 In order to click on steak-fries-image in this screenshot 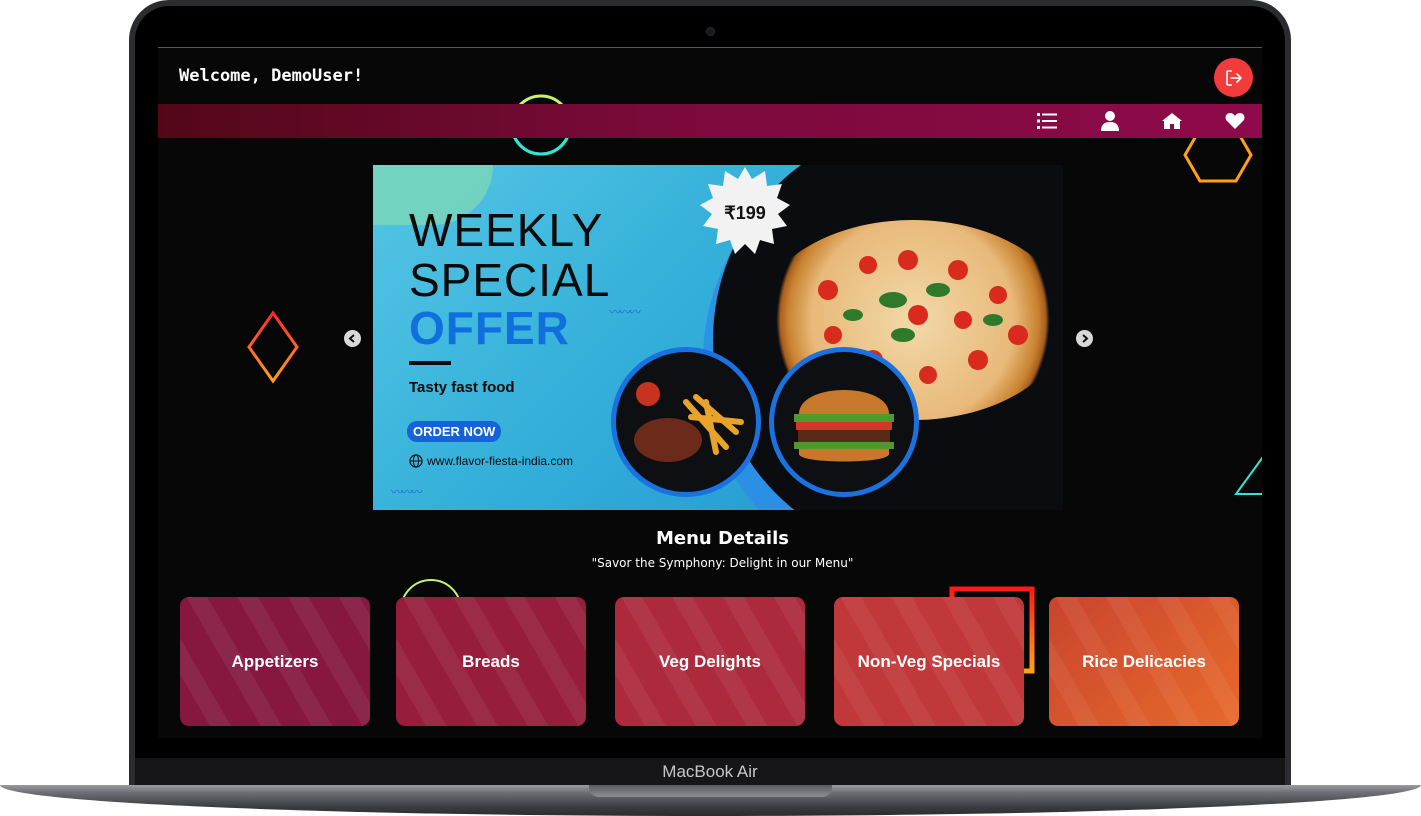, I will do `click(686, 422)`.